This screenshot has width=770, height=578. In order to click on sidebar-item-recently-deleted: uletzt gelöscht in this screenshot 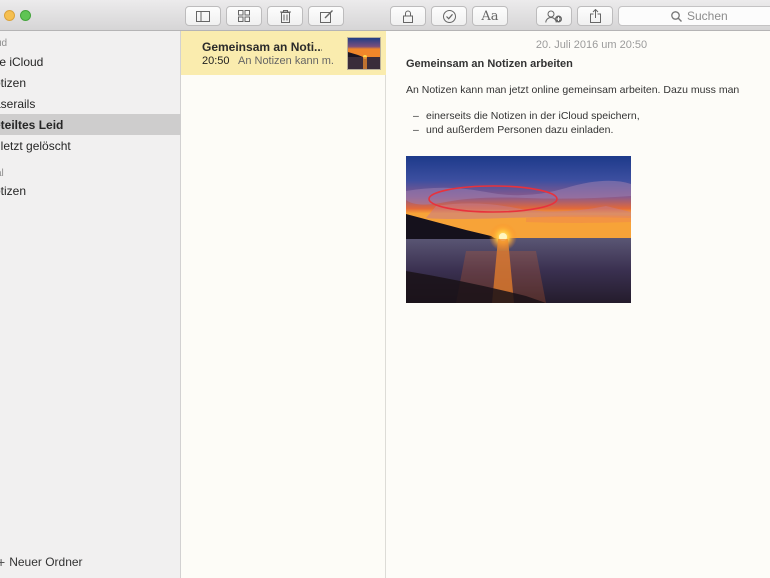, I will do `click(90, 145)`.